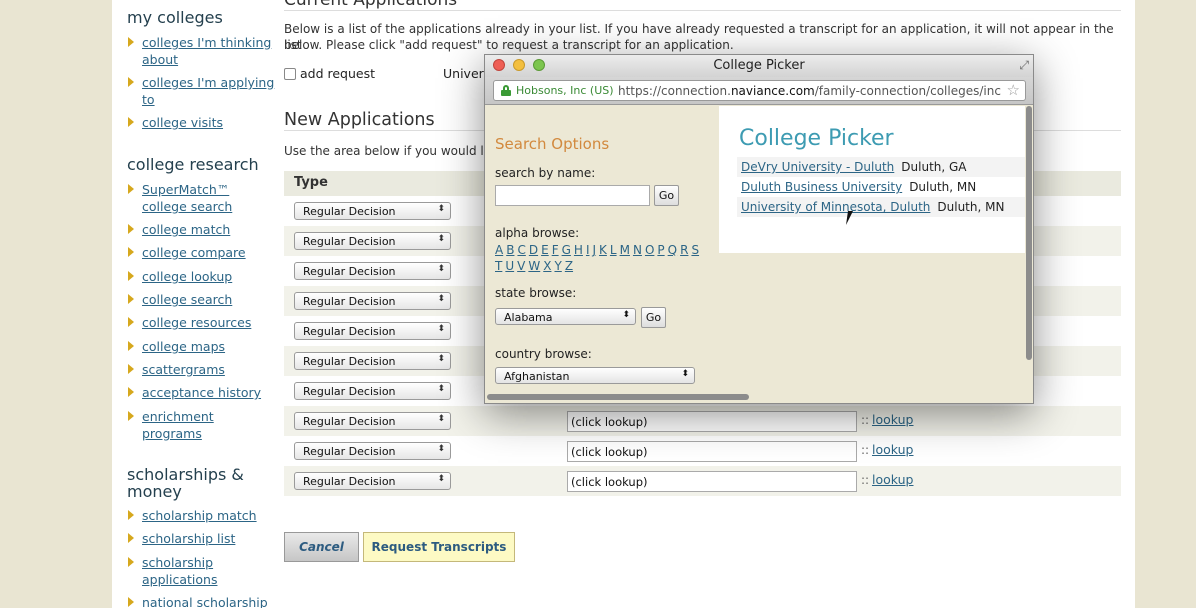  I want to click on letter-link: C, so click(521, 250).